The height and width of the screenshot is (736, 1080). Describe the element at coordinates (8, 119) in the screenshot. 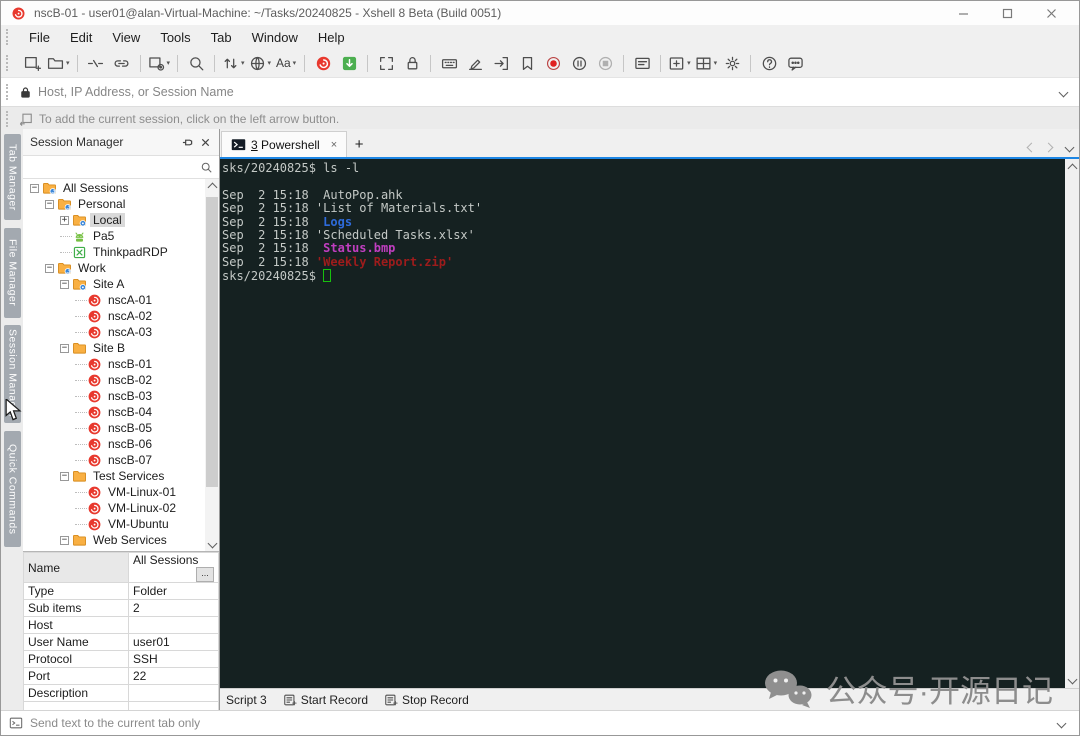

I see `hintbar-grip` at that location.